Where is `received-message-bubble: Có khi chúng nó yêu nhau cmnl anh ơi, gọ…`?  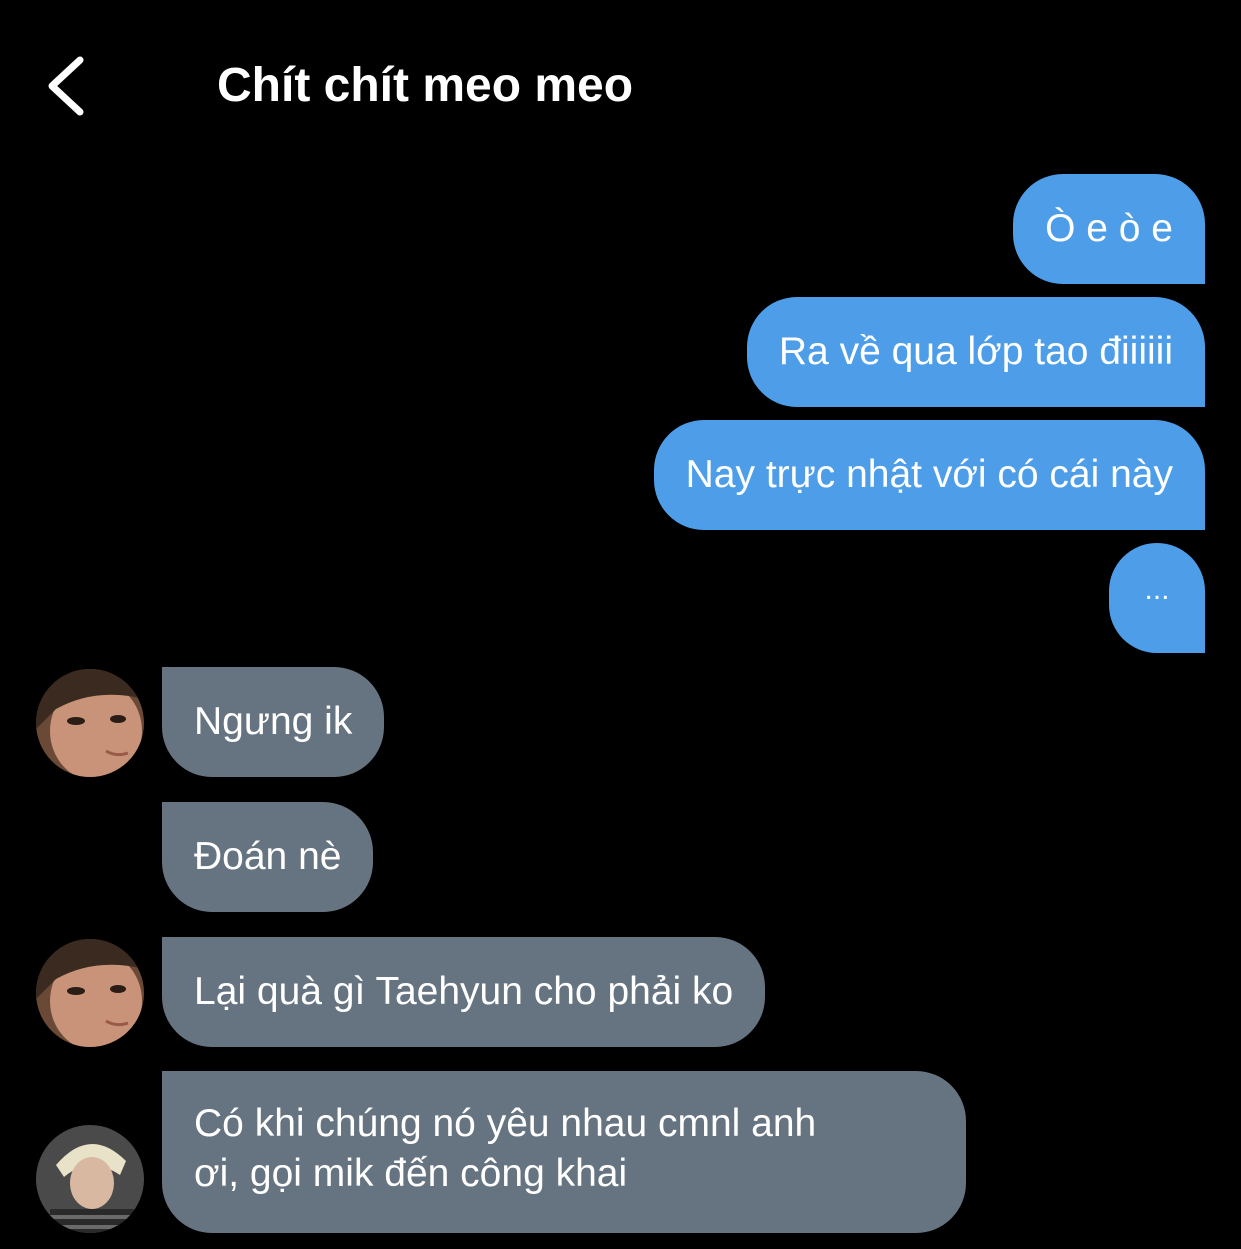
received-message-bubble: Có khi chúng nó yêu nhau cmnl anh ơi, gọ… is located at coordinates (564, 1152).